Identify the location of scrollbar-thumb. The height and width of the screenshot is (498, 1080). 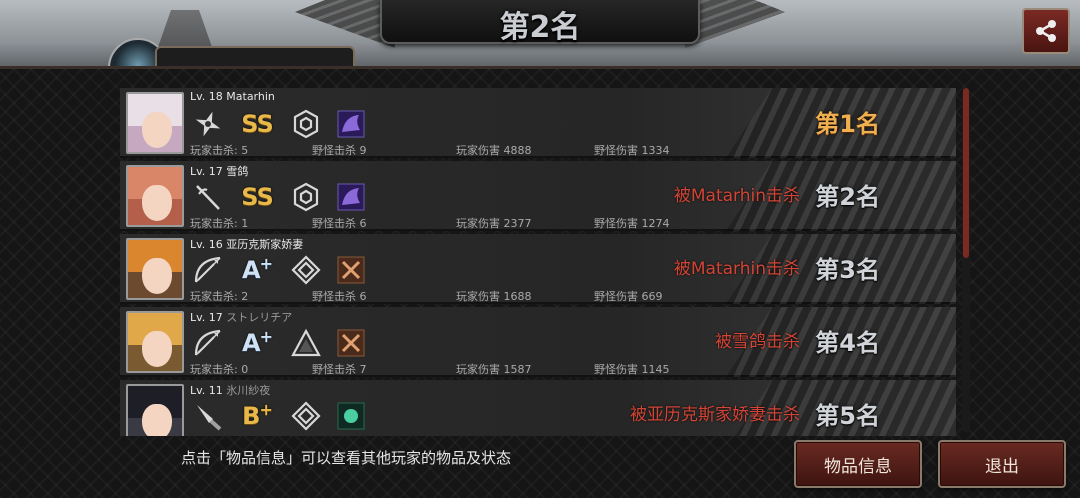
(966, 173).